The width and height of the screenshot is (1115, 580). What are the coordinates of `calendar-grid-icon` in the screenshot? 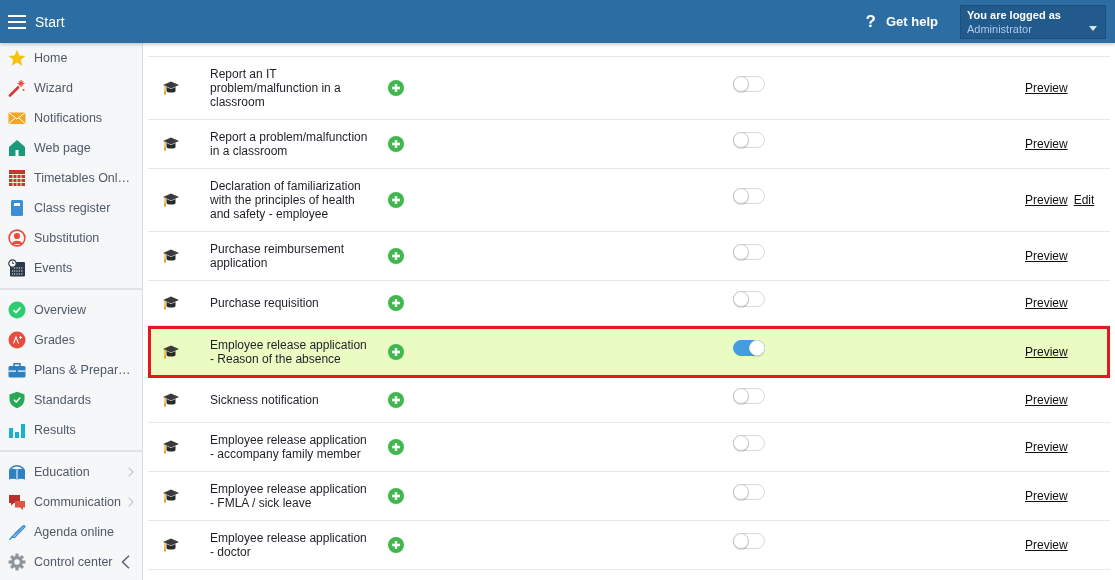 It's located at (17, 178).